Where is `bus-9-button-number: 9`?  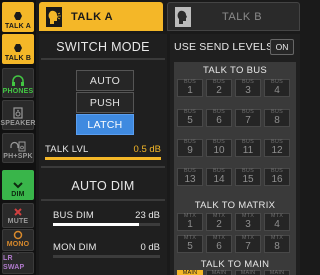 bus-9-button-number: 9 is located at coordinates (190, 151).